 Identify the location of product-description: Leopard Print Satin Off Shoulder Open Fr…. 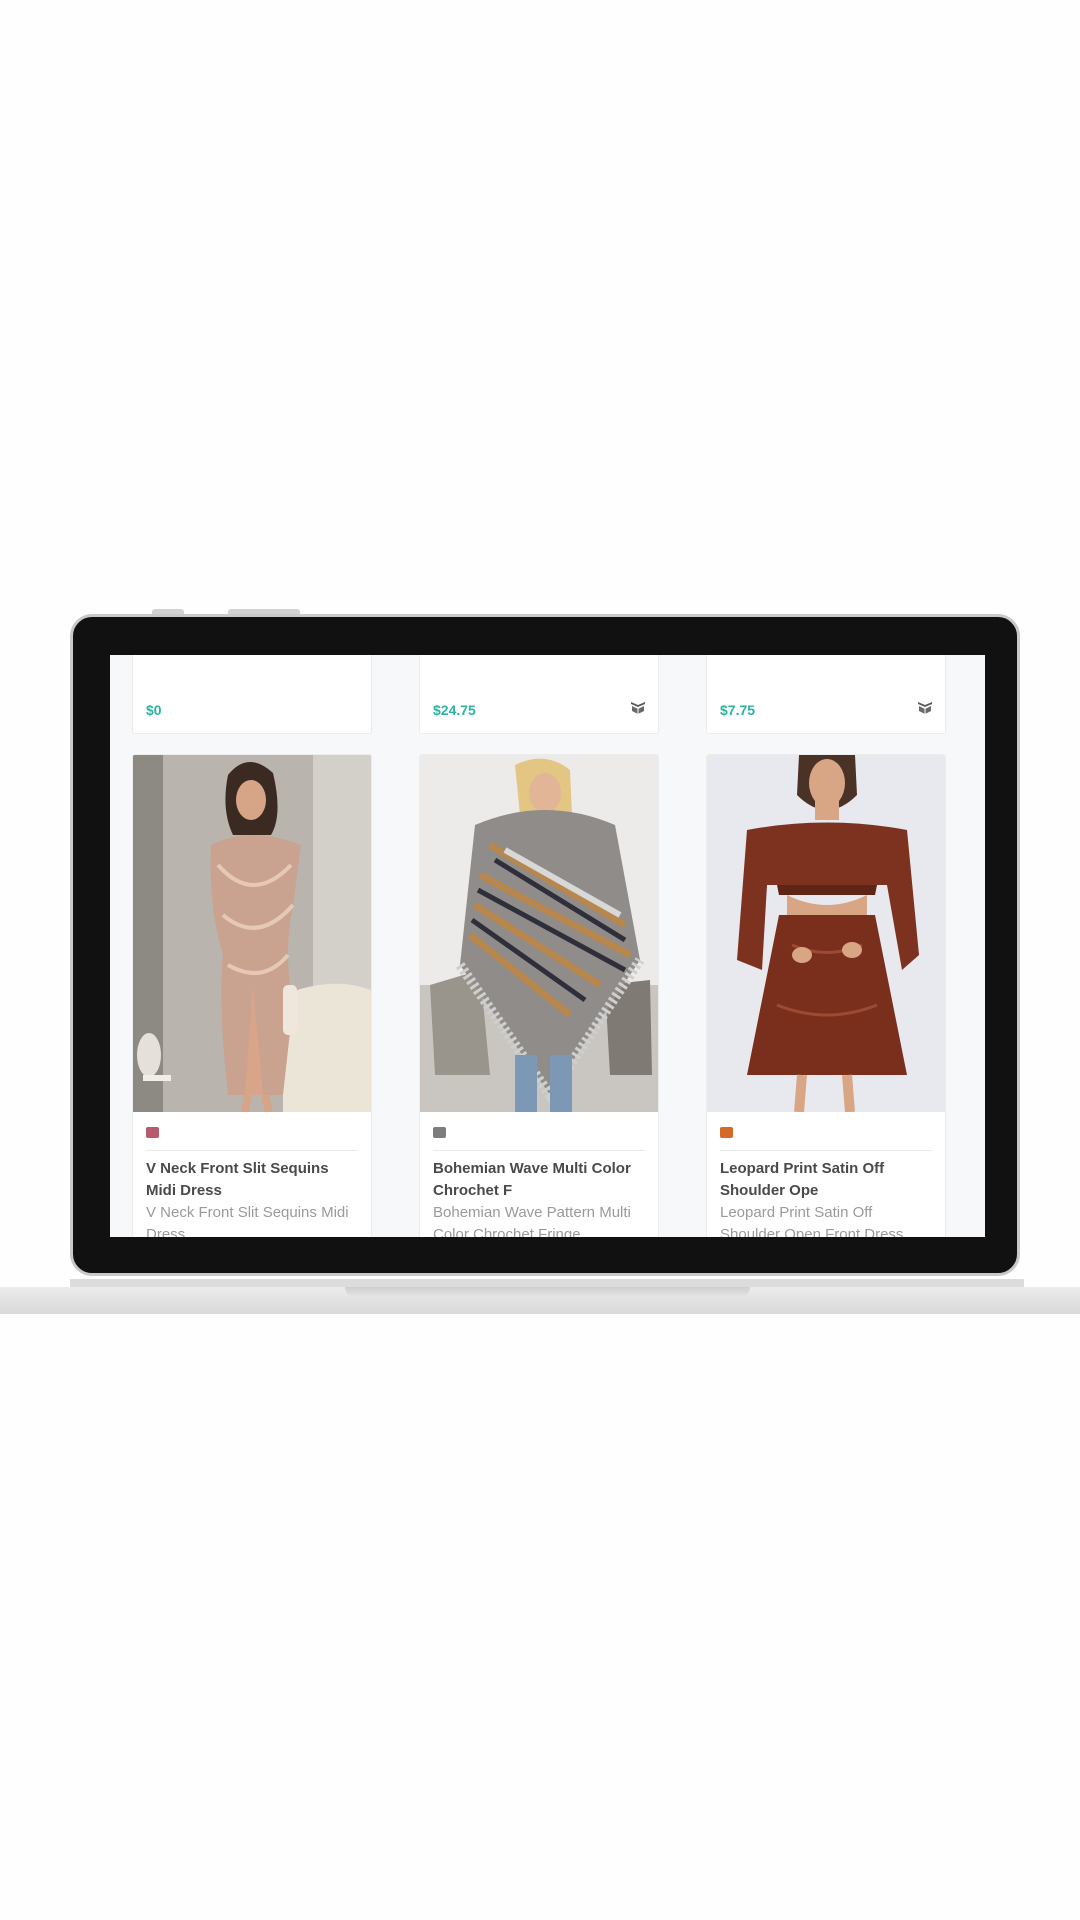
(812, 1220).